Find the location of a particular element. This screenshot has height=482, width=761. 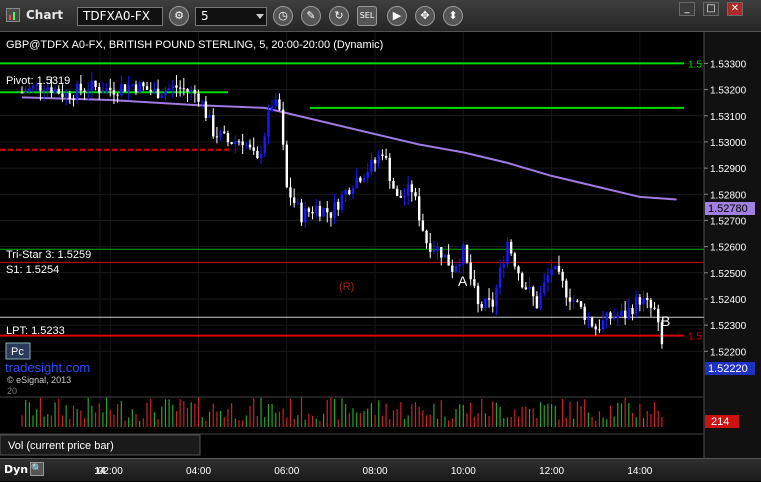

pc-badge-label: Pc is located at coordinates (17, 352).